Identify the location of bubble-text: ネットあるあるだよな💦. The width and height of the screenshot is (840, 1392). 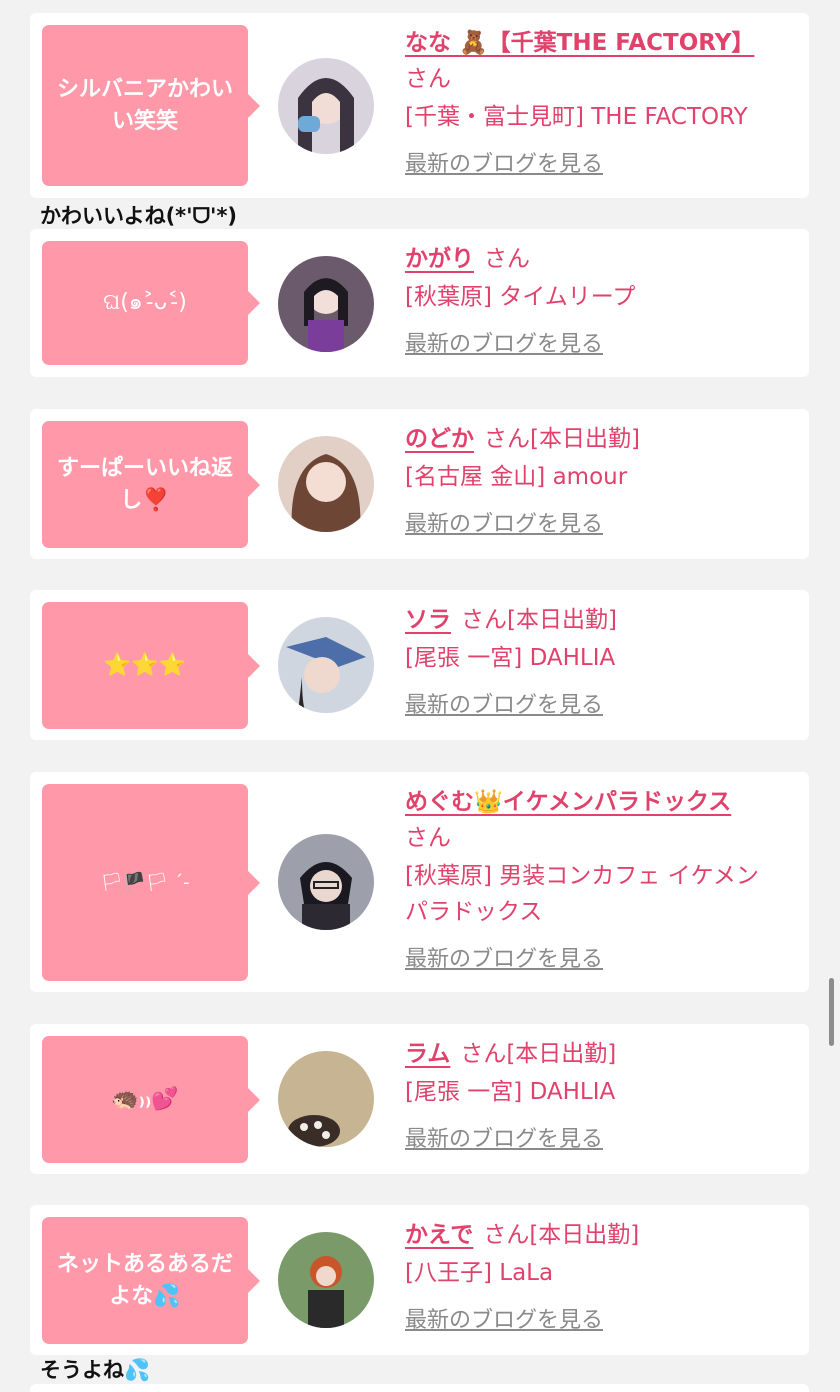
(144, 1280).